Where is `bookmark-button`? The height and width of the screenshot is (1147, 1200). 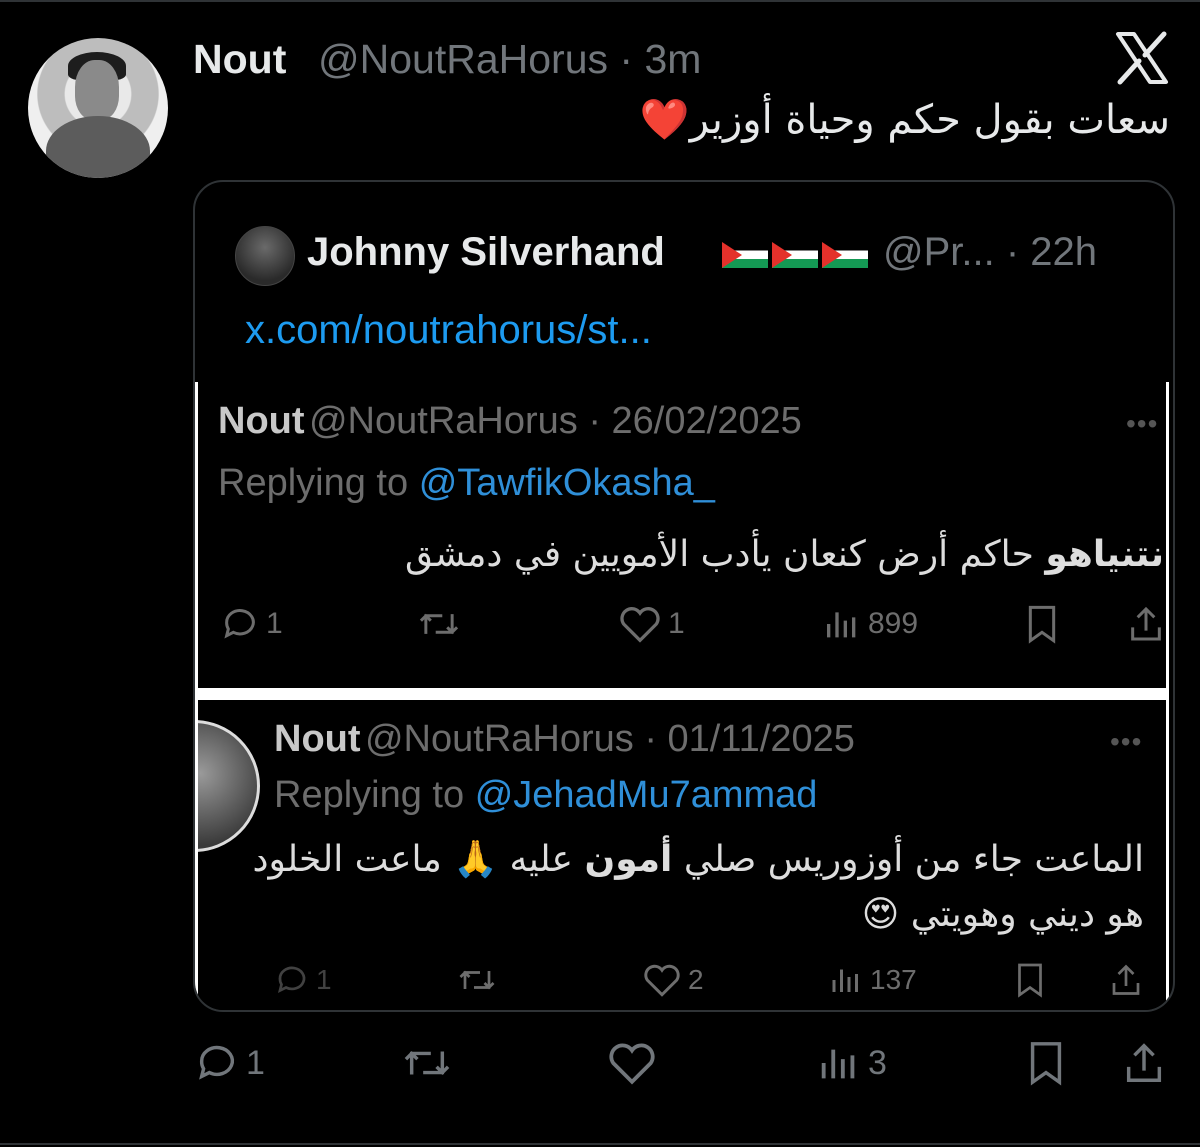 bookmark-button is located at coordinates (1046, 1063).